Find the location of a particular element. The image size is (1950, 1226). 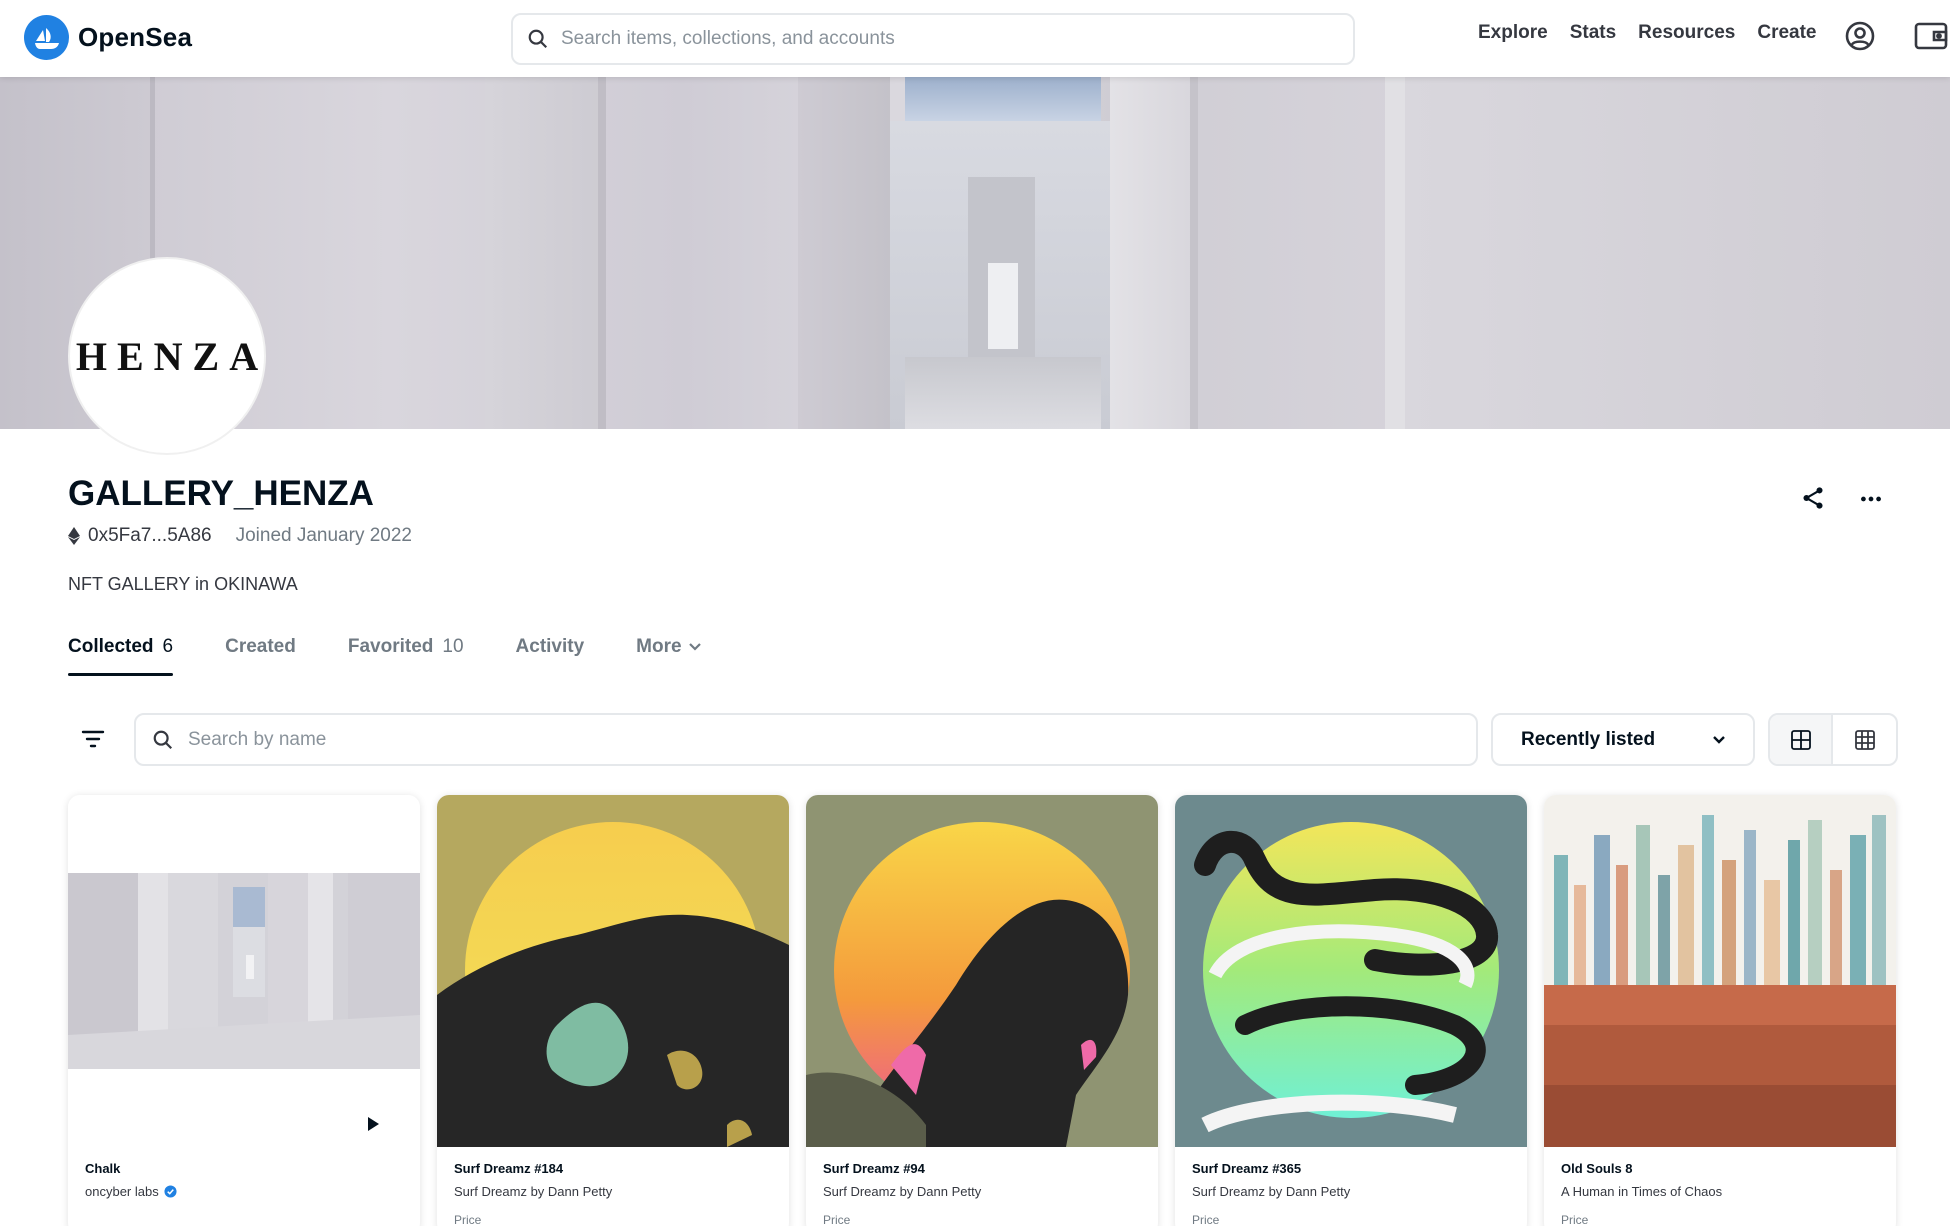

opensea-logo-icon is located at coordinates (46, 37).